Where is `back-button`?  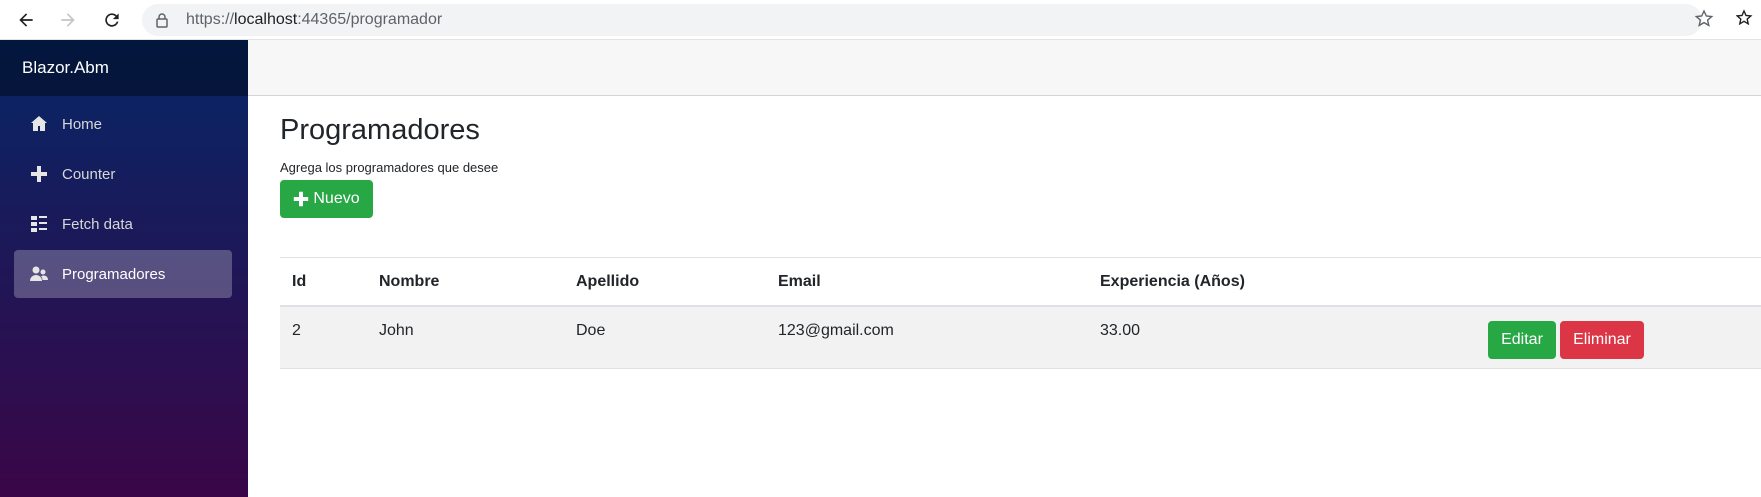 back-button is located at coordinates (26, 20).